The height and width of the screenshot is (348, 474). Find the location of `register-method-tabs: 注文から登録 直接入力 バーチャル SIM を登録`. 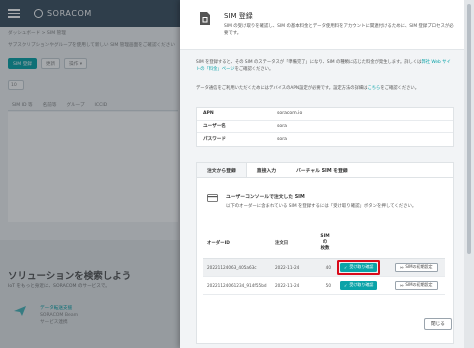

register-method-tabs: 注文から登録 直接入力 バーチャル SIM を登録 is located at coordinates (325, 170).